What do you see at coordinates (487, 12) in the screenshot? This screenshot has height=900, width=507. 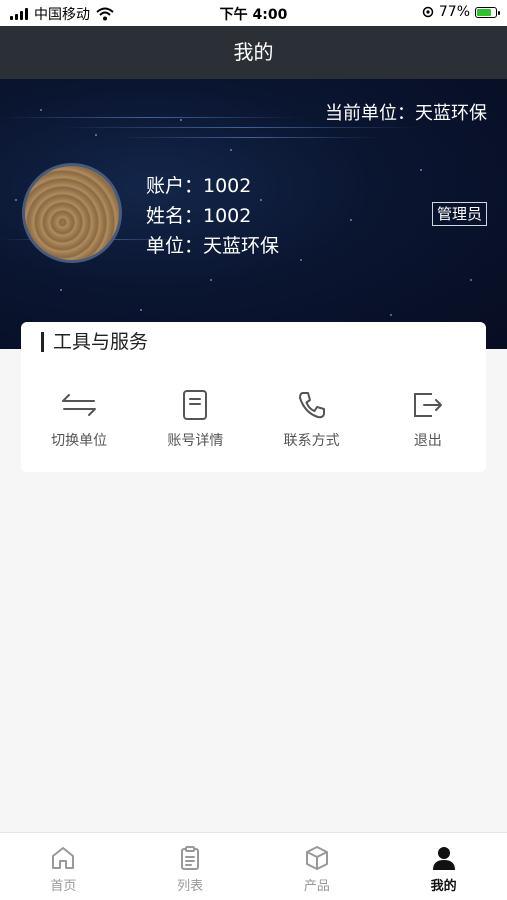 I see `battery-icon` at bounding box center [487, 12].